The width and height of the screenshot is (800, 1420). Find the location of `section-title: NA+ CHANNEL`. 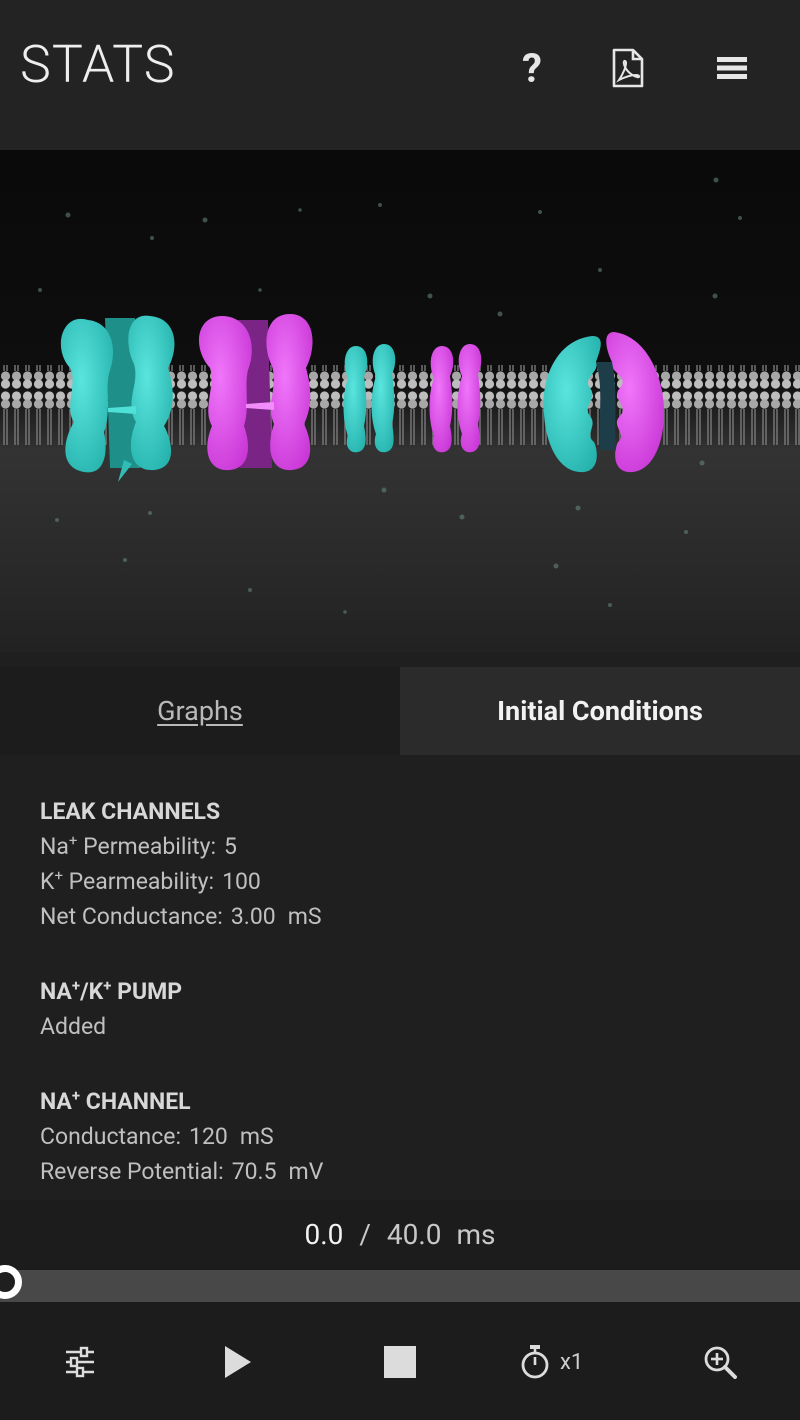

section-title: NA+ CHANNEL is located at coordinates (181, 1101).